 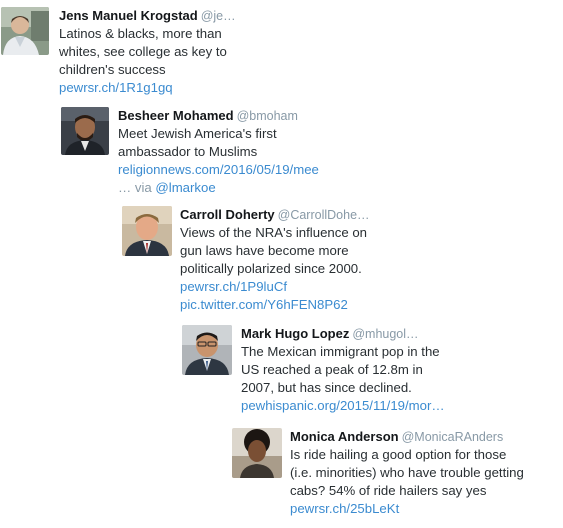 What do you see at coordinates (253, 170) in the screenshot?
I see `tweet-link: religionnews.com/2016/05/19/mee` at bounding box center [253, 170].